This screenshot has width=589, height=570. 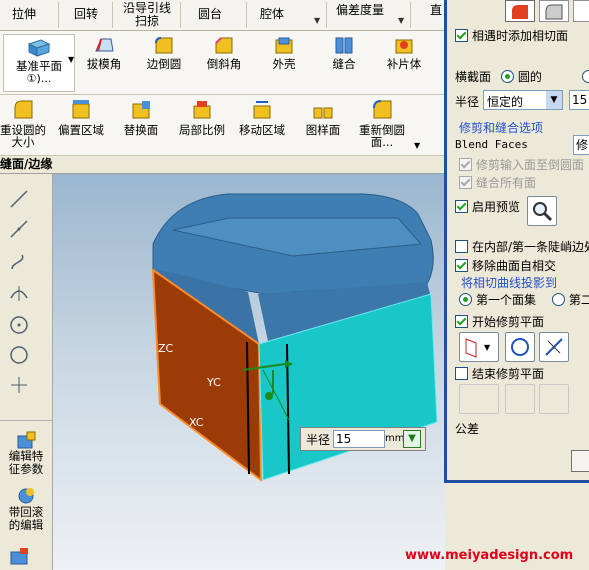 I want to click on trim-input-faces-row: 修剪输入面至倒圆面, so click(x=521, y=164).